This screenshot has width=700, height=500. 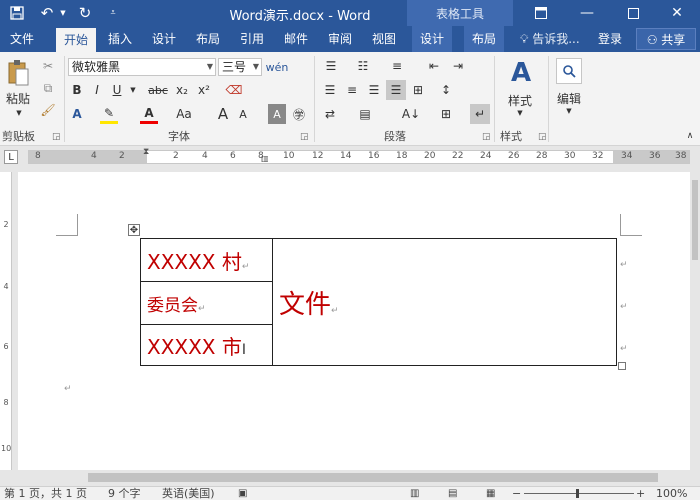 What do you see at coordinates (458, 66) in the screenshot?
I see `increase-indent-icon: ⇥` at bounding box center [458, 66].